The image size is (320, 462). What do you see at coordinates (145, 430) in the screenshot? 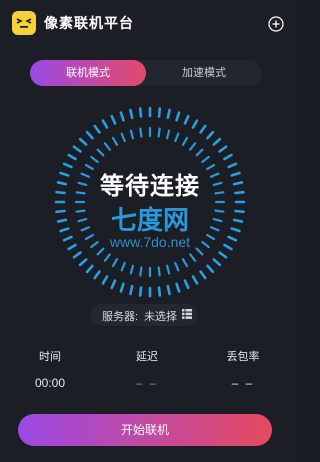
I see `start-connect-button: 开始联机` at bounding box center [145, 430].